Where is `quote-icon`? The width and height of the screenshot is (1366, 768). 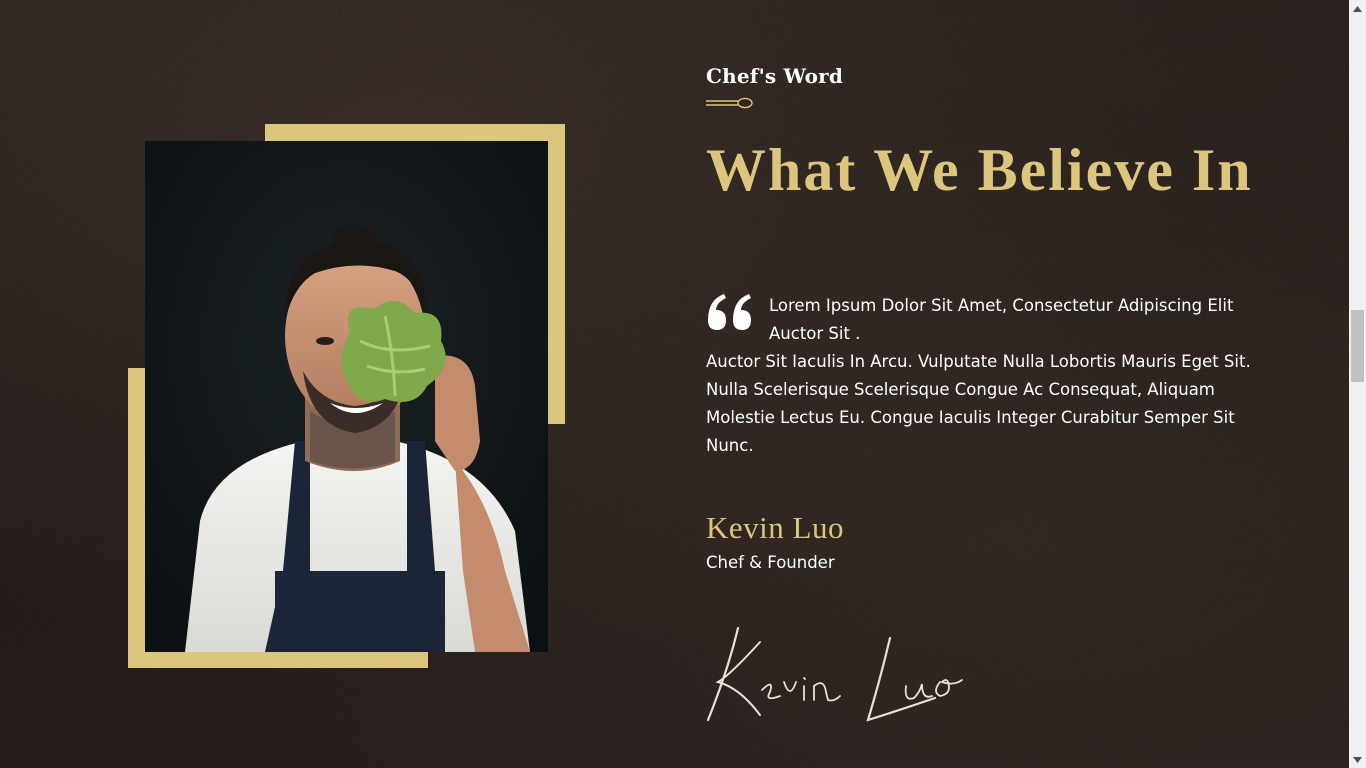 quote-icon is located at coordinates (729, 312).